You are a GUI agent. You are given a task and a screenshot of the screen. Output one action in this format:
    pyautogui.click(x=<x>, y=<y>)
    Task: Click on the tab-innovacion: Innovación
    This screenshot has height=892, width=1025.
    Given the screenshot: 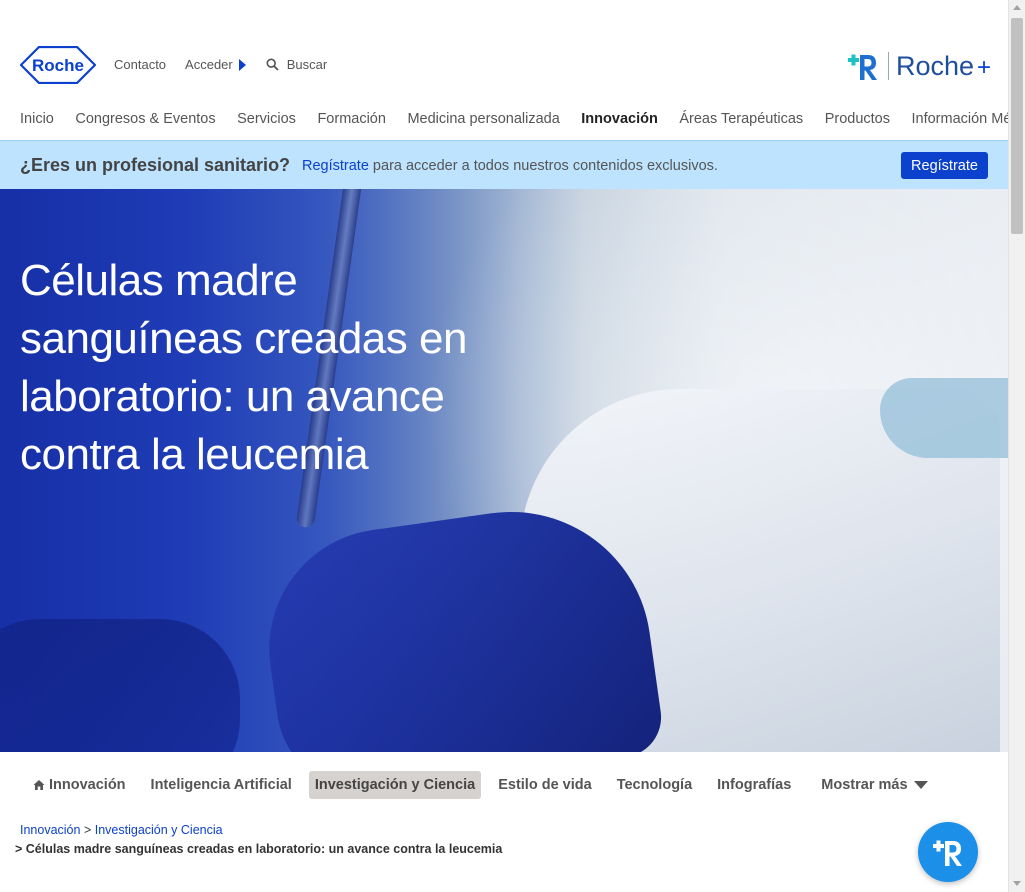 What is the action you would take?
    pyautogui.click(x=79, y=785)
    